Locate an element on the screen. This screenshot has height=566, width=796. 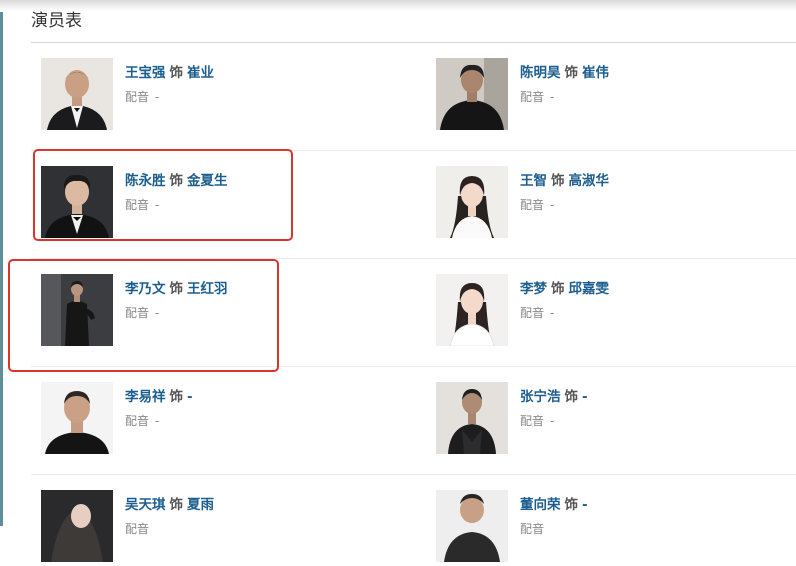
actor-name-link: 李易祥 is located at coordinates (145, 397).